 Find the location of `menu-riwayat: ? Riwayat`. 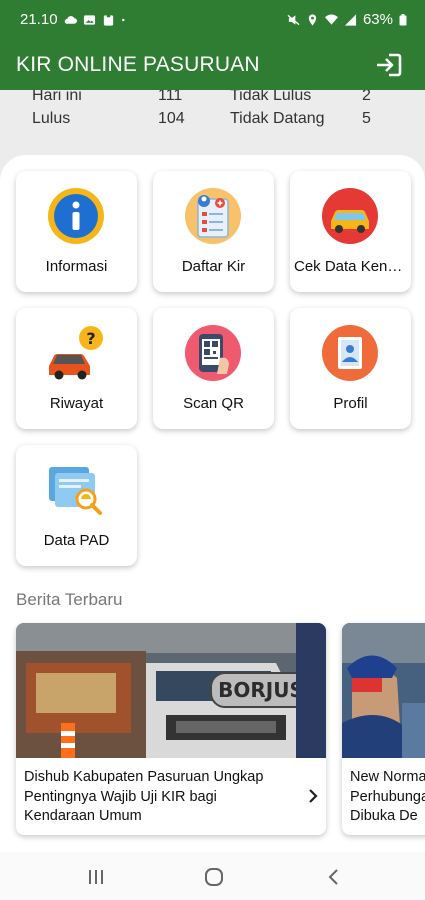

menu-riwayat: ? Riwayat is located at coordinates (76, 368).